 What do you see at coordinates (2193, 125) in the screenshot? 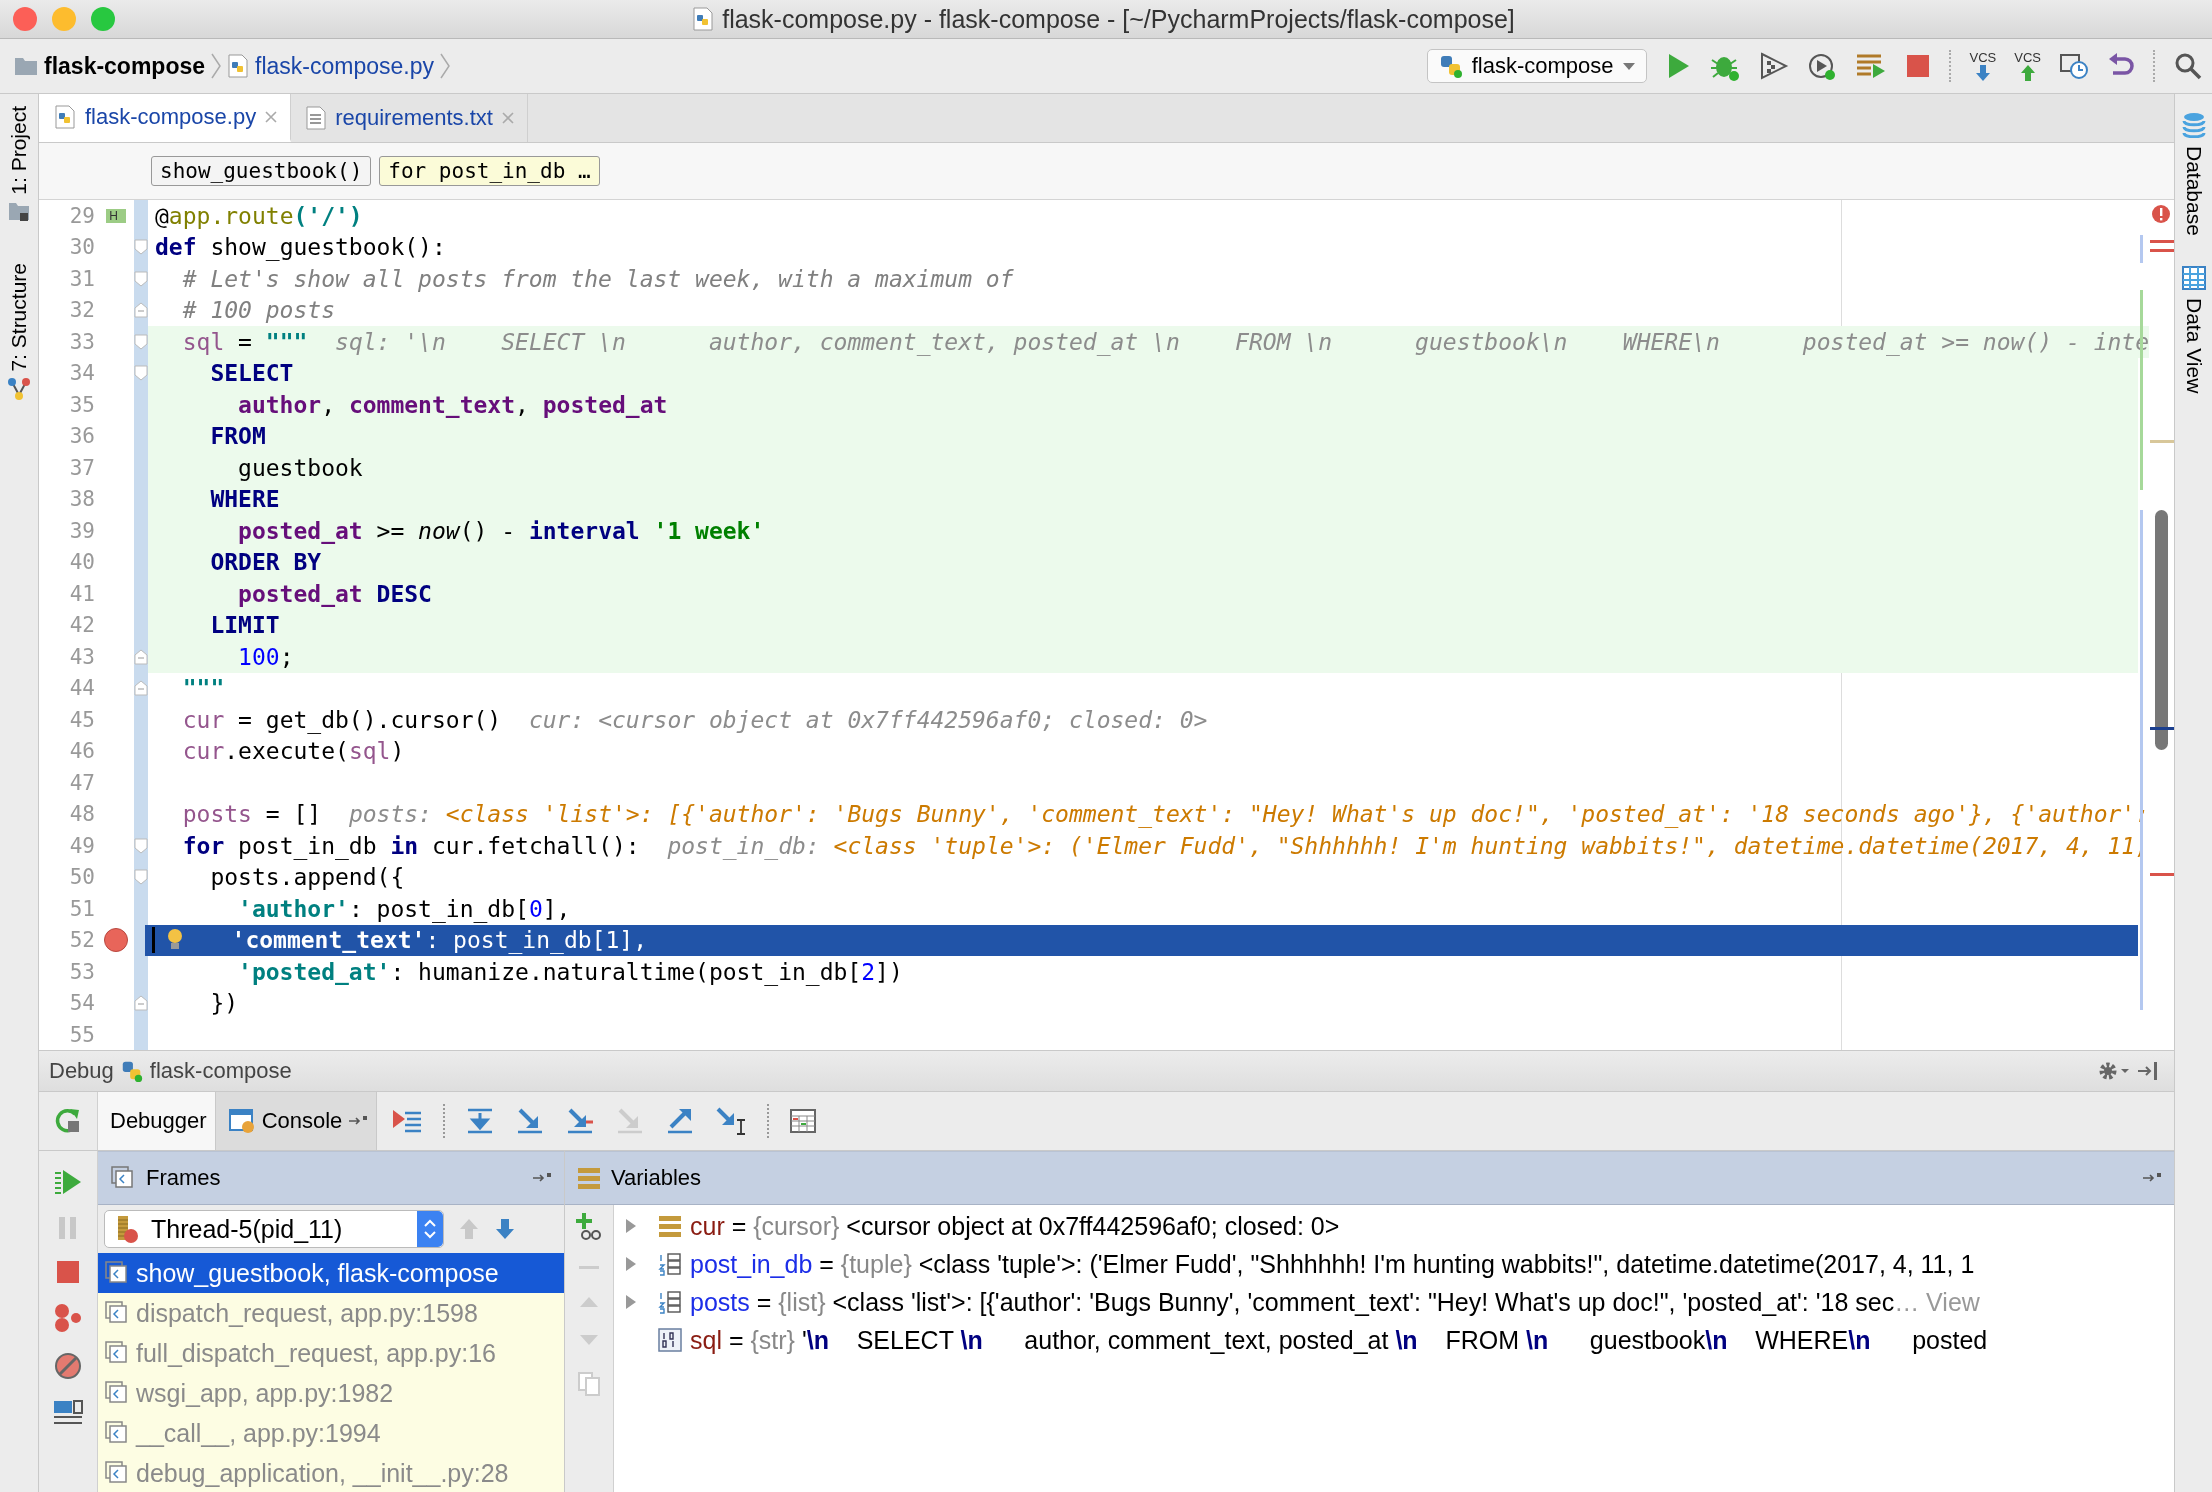
I see `database-icon` at bounding box center [2193, 125].